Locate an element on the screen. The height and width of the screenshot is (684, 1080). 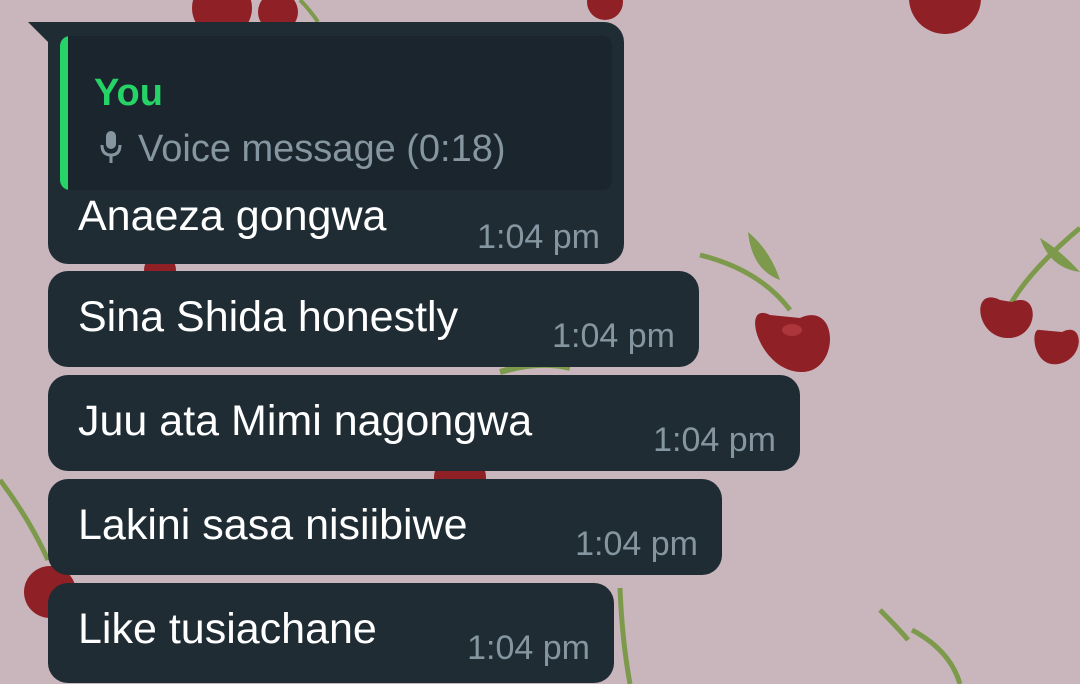
message-bubble: Sina Shida honestly 1:04 pm is located at coordinates (373, 319).